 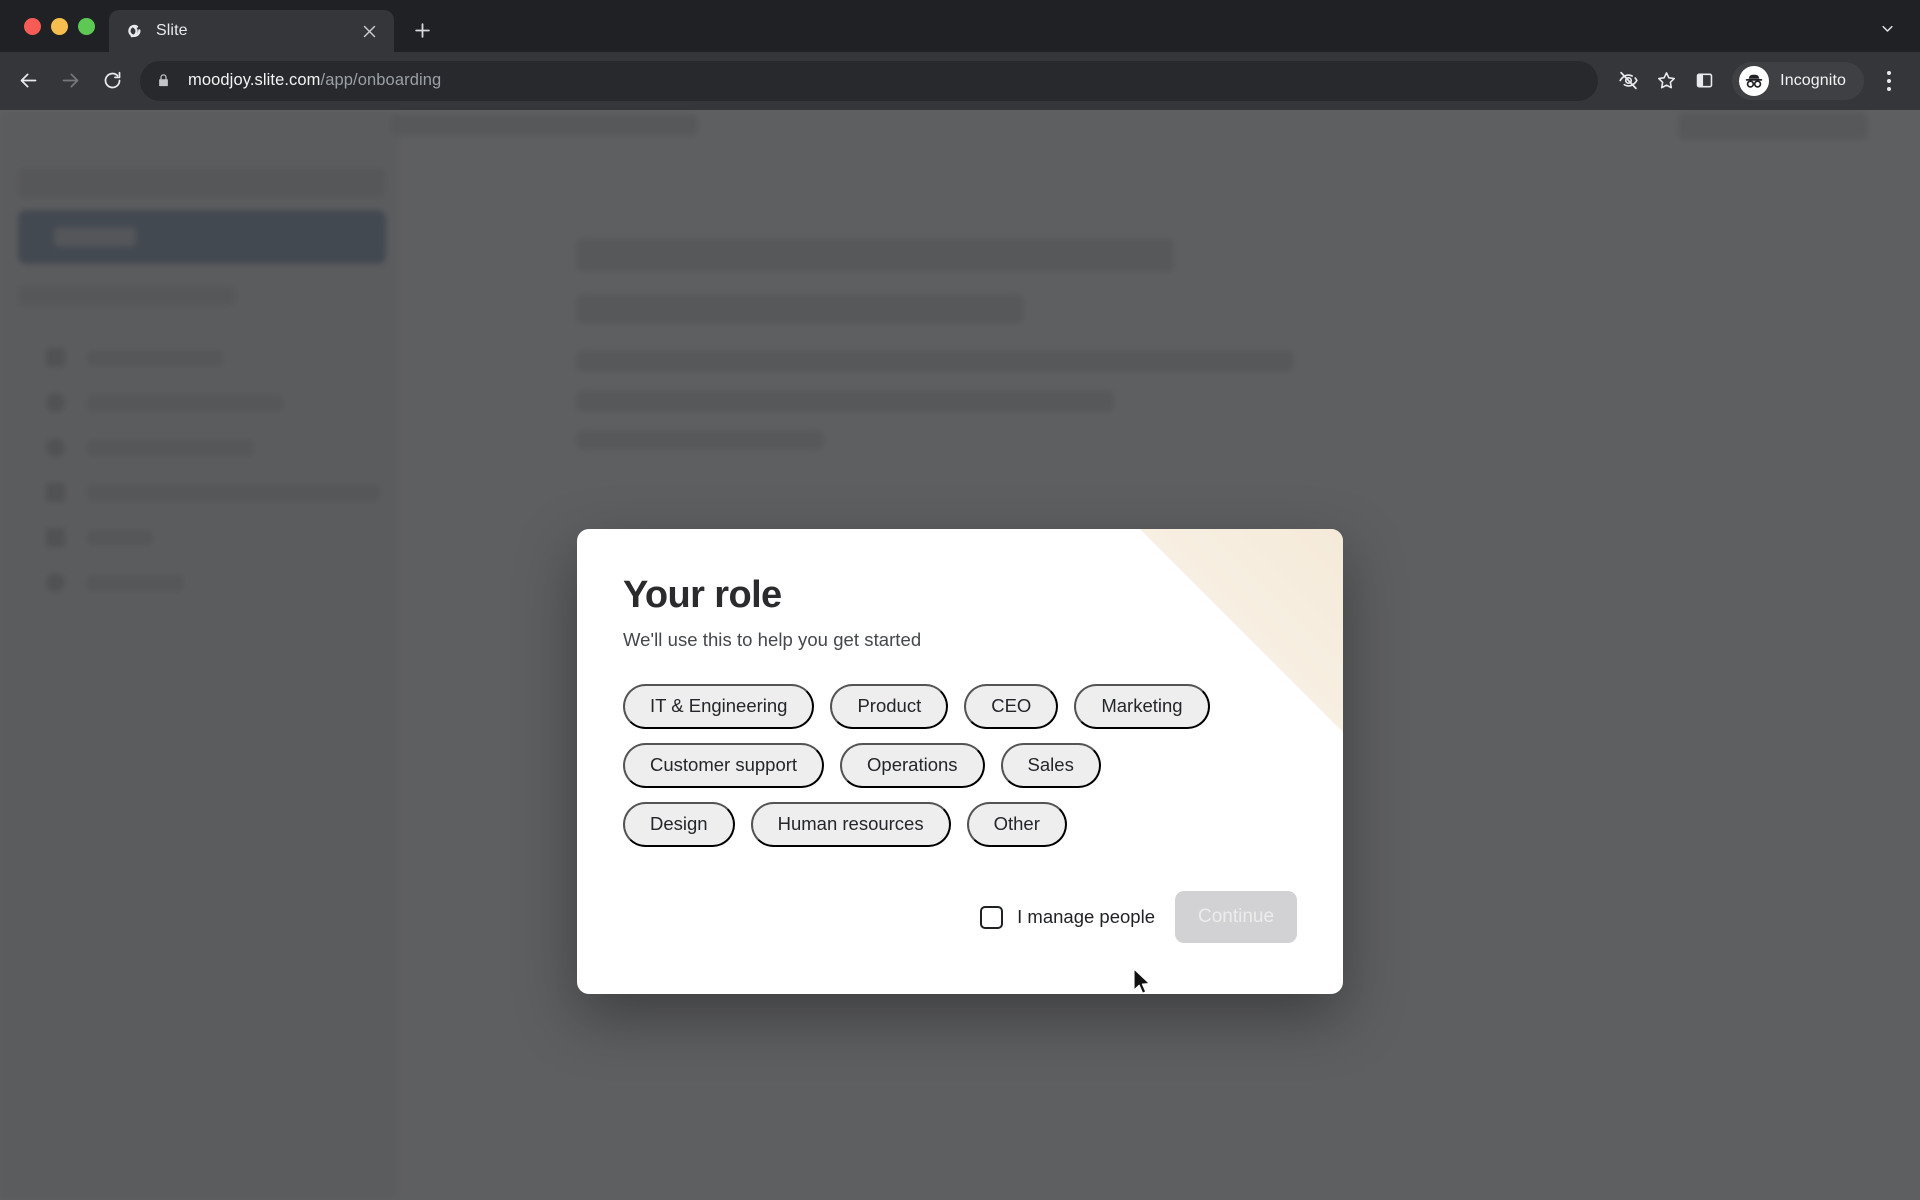 I want to click on incognito-icon, so click(x=1754, y=80).